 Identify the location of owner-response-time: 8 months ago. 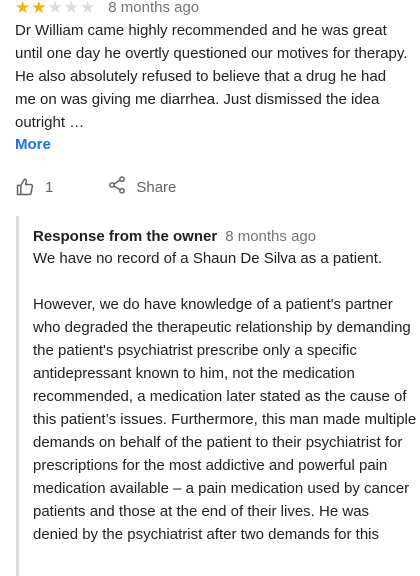
(271, 236).